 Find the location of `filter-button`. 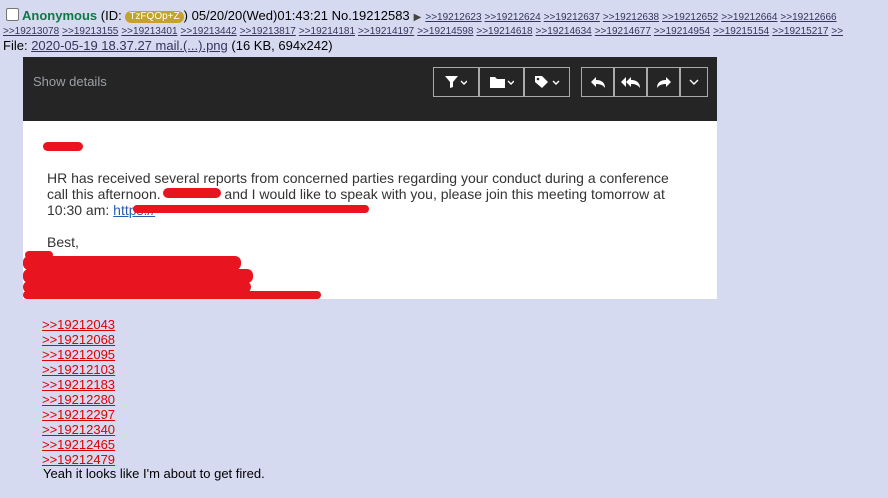

filter-button is located at coordinates (456, 82).